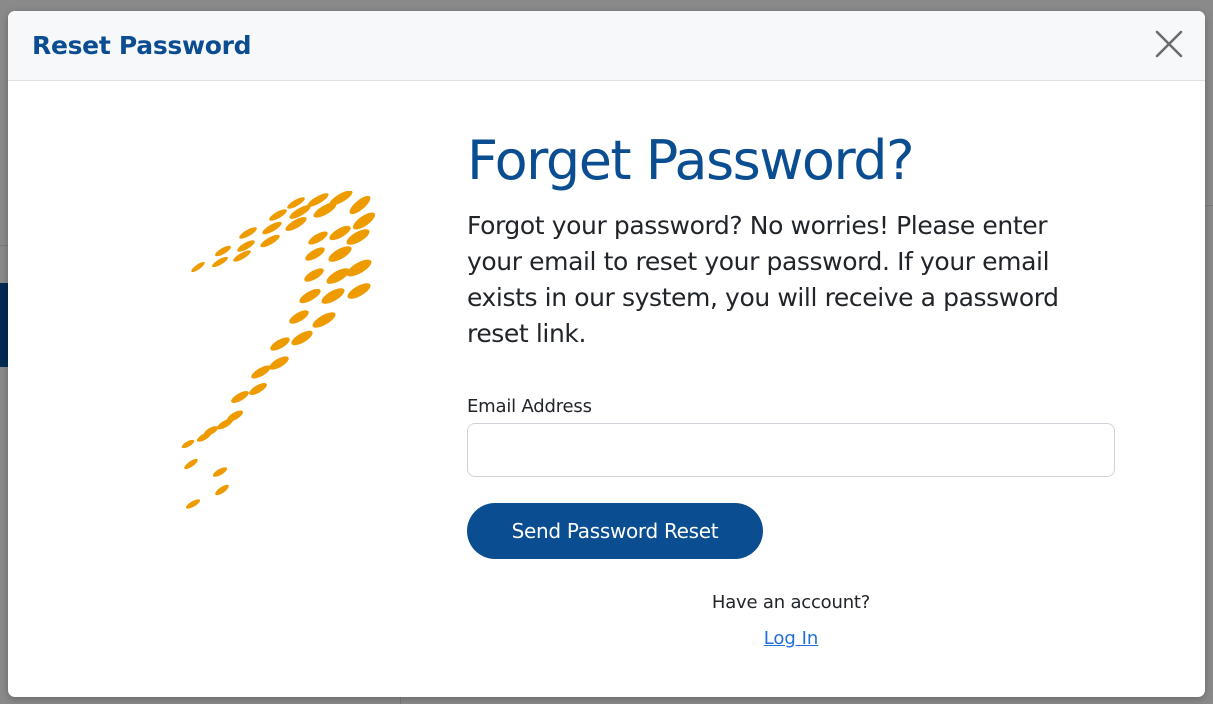 The width and height of the screenshot is (1213, 704). Describe the element at coordinates (791, 602) in the screenshot. I see `have-account-text: Have an account?` at that location.